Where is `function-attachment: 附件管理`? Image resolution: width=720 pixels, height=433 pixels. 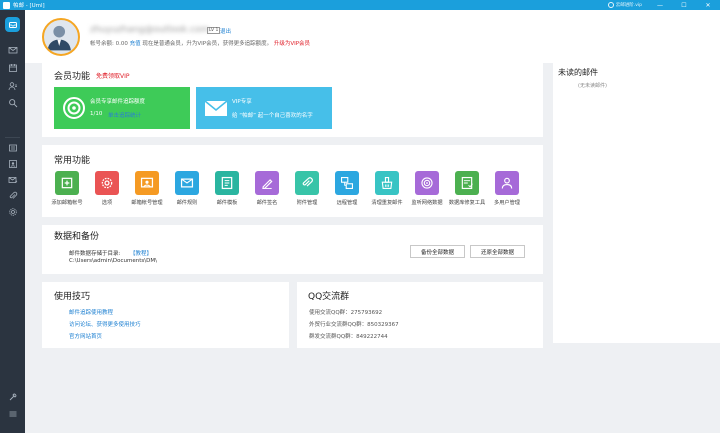
function-attachment: 附件管理 is located at coordinates (307, 189).